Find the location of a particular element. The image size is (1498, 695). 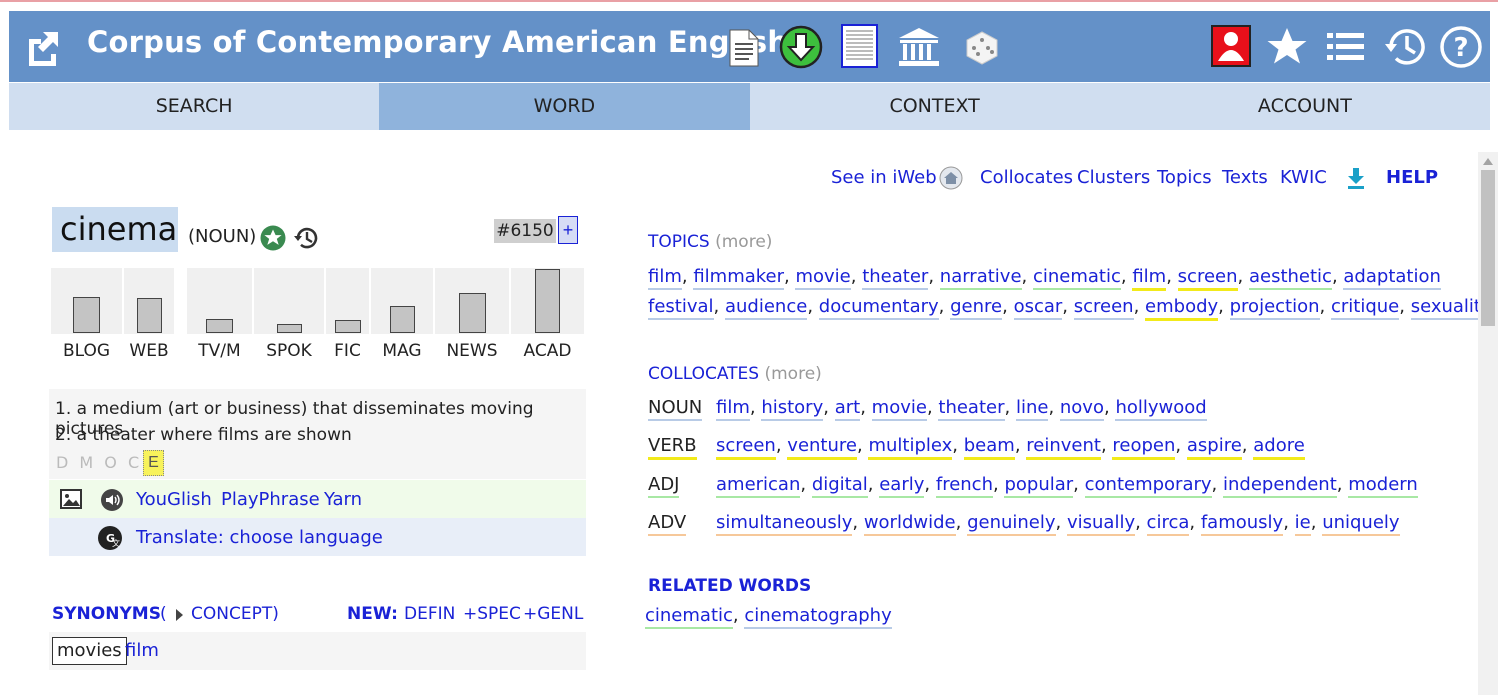

word-link: audience is located at coordinates (766, 308).